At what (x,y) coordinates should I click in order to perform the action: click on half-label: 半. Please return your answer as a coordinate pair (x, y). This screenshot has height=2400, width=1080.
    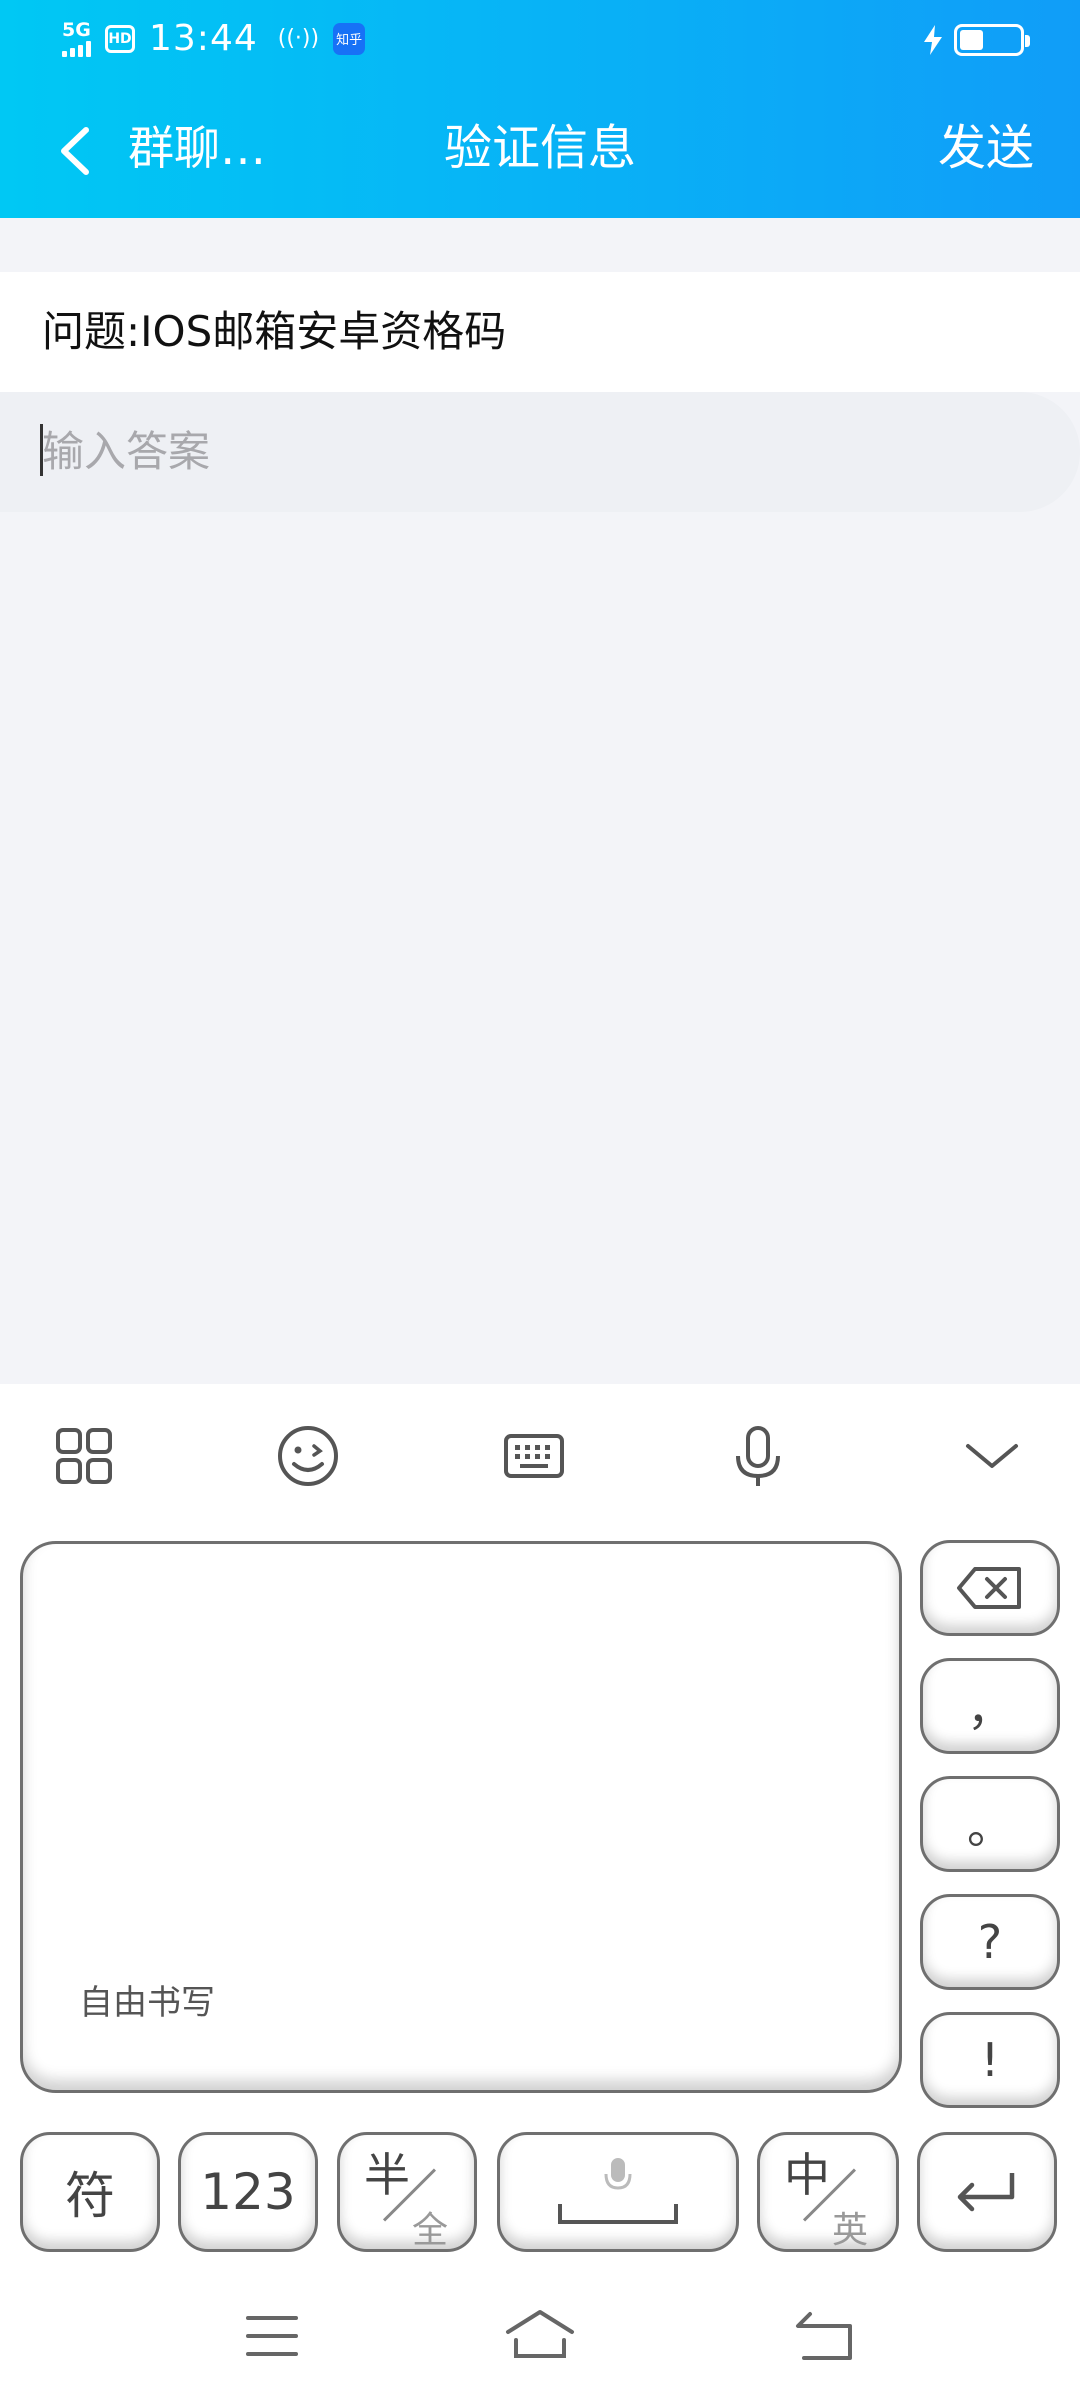
    Looking at the image, I should click on (387, 2175).